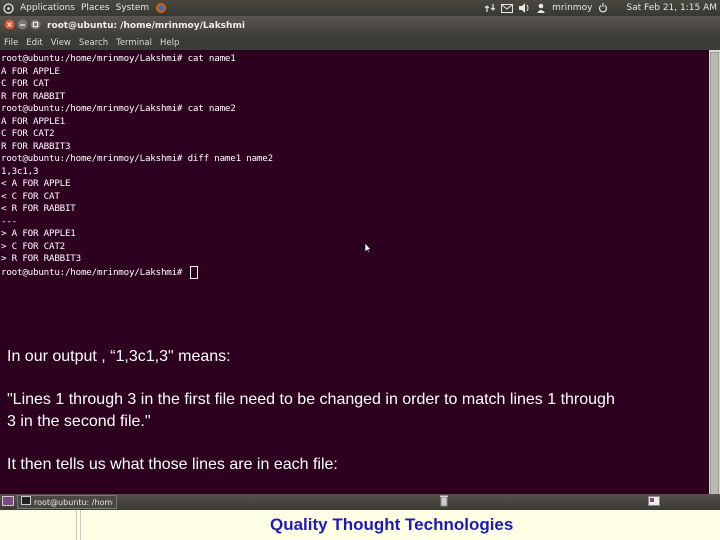 The image size is (720, 540). Describe the element at coordinates (94, 272) in the screenshot. I see `terminal-prompt: root@ubuntu:/home/mrinmoy/Lakshmi#` at that location.